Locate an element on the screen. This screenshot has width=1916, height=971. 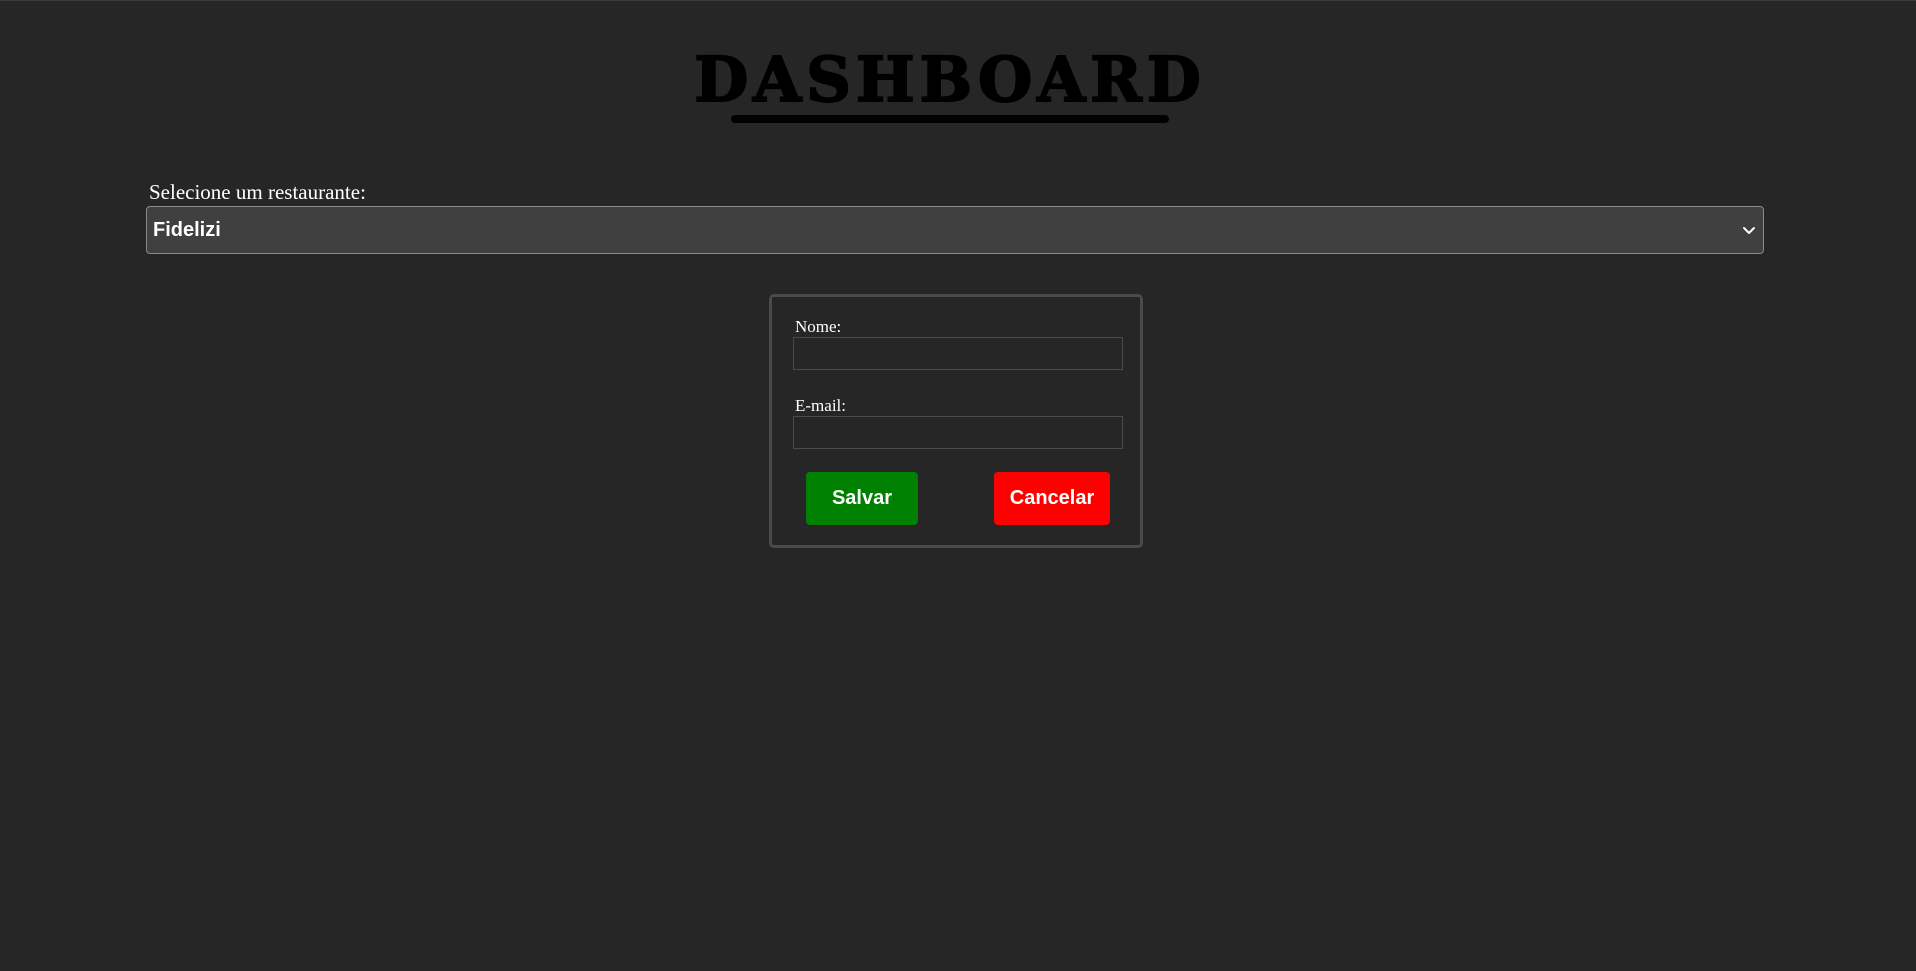
restaurant-select: Fidelizi is located at coordinates (955, 230).